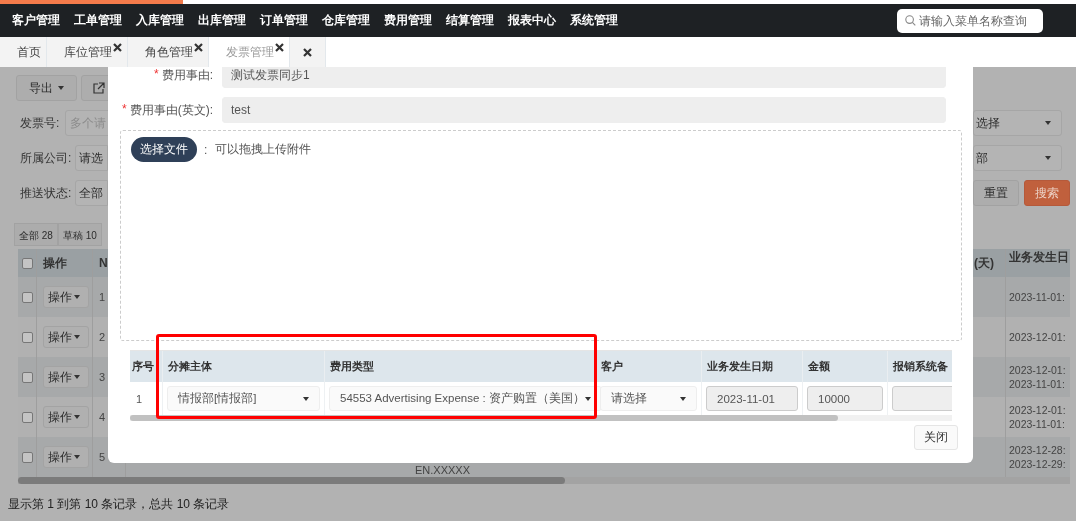 The height and width of the screenshot is (521, 1076). Describe the element at coordinates (102, 457) in the screenshot. I see `table-cell: 5` at that location.